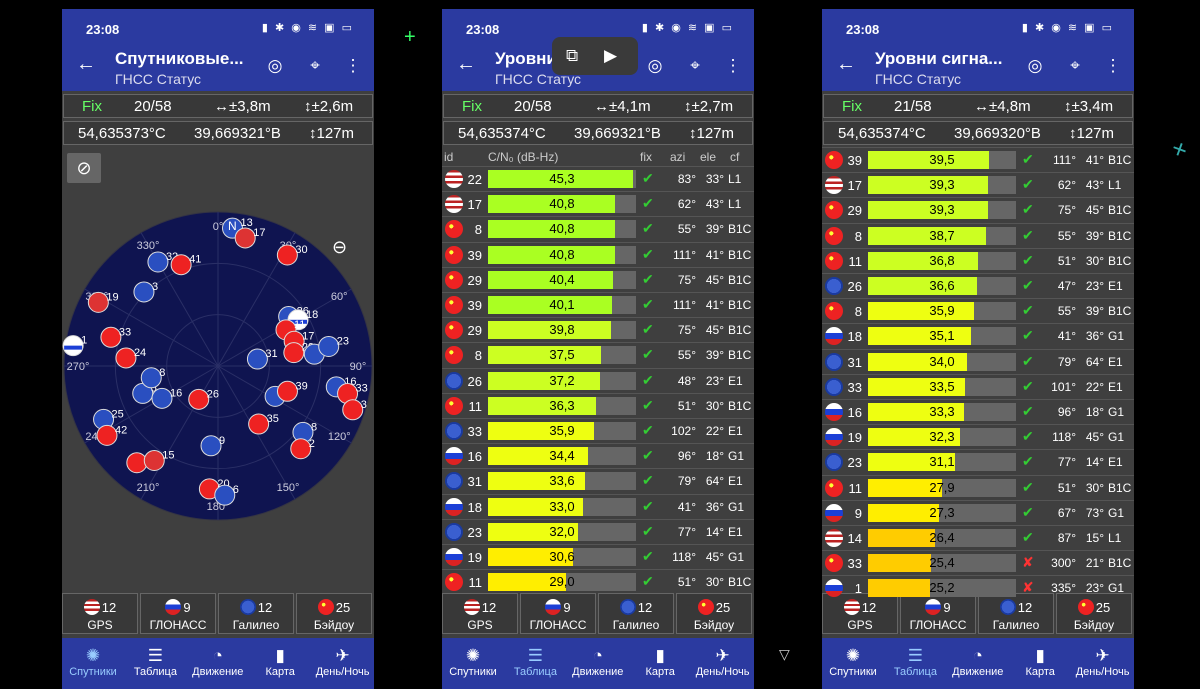 The image size is (1200, 689). I want to click on motion-icon: ◔, so click(217, 655).